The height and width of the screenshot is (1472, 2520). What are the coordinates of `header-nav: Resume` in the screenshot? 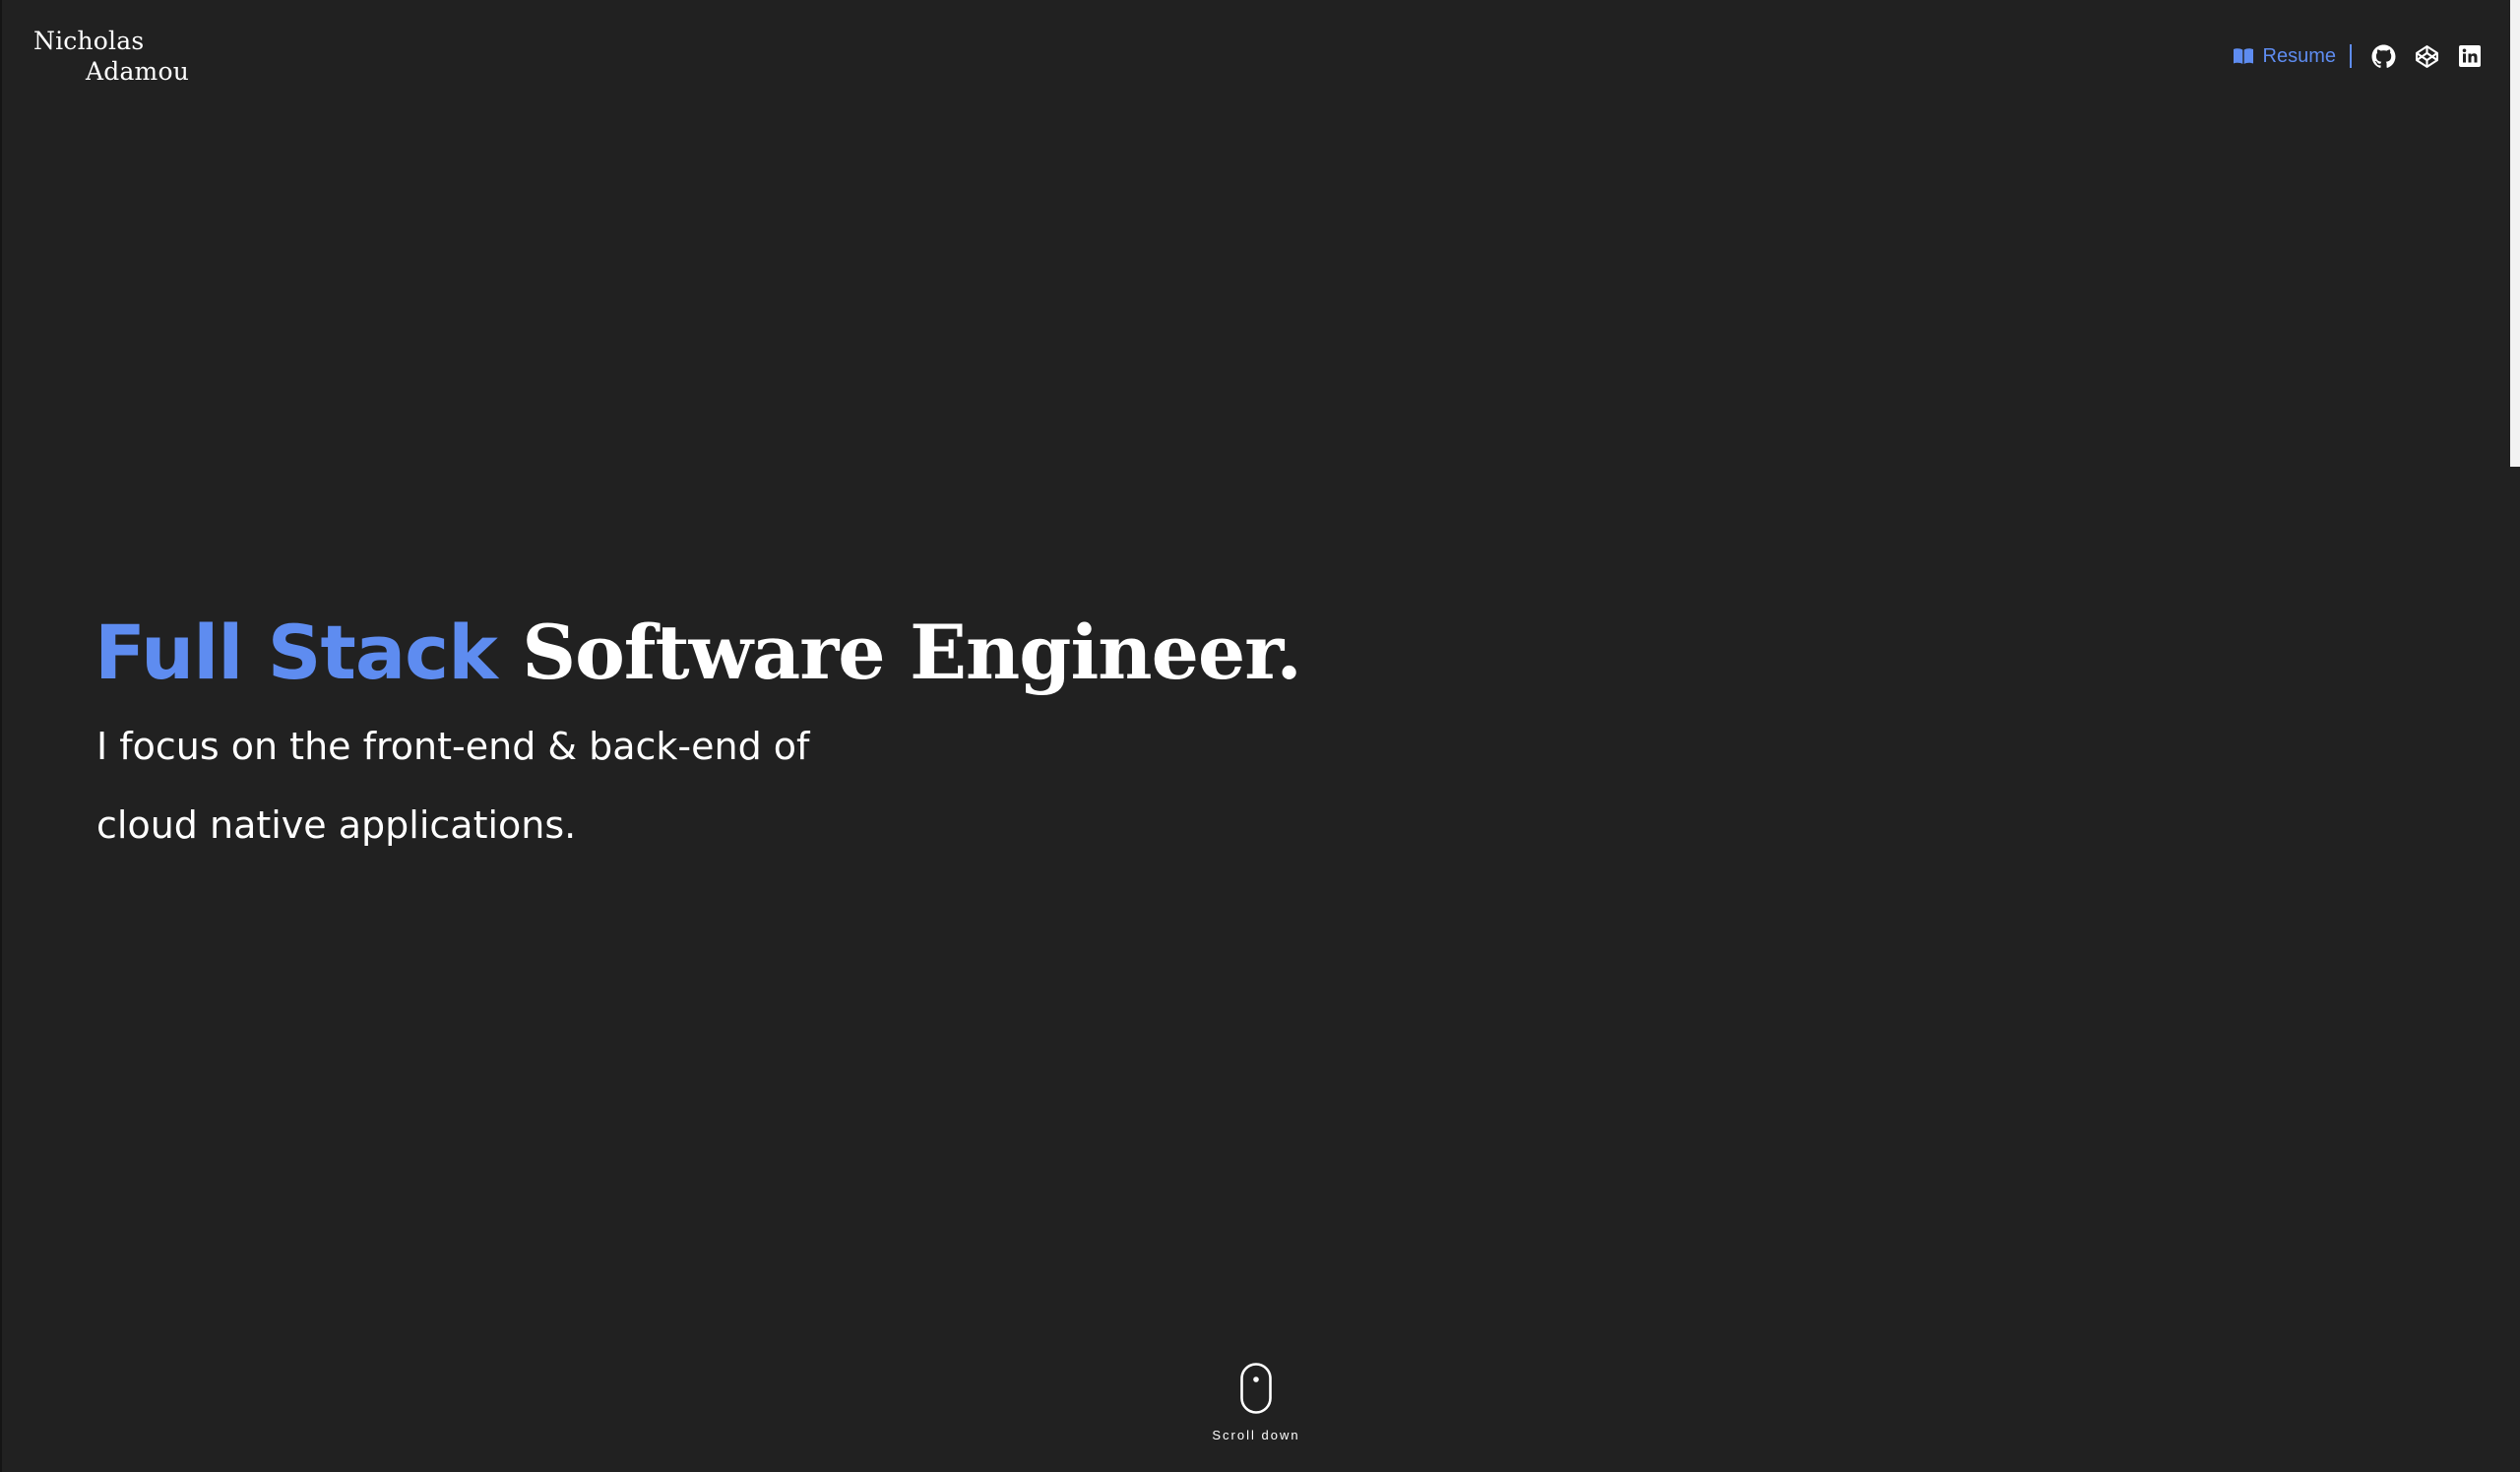 It's located at (2358, 56).